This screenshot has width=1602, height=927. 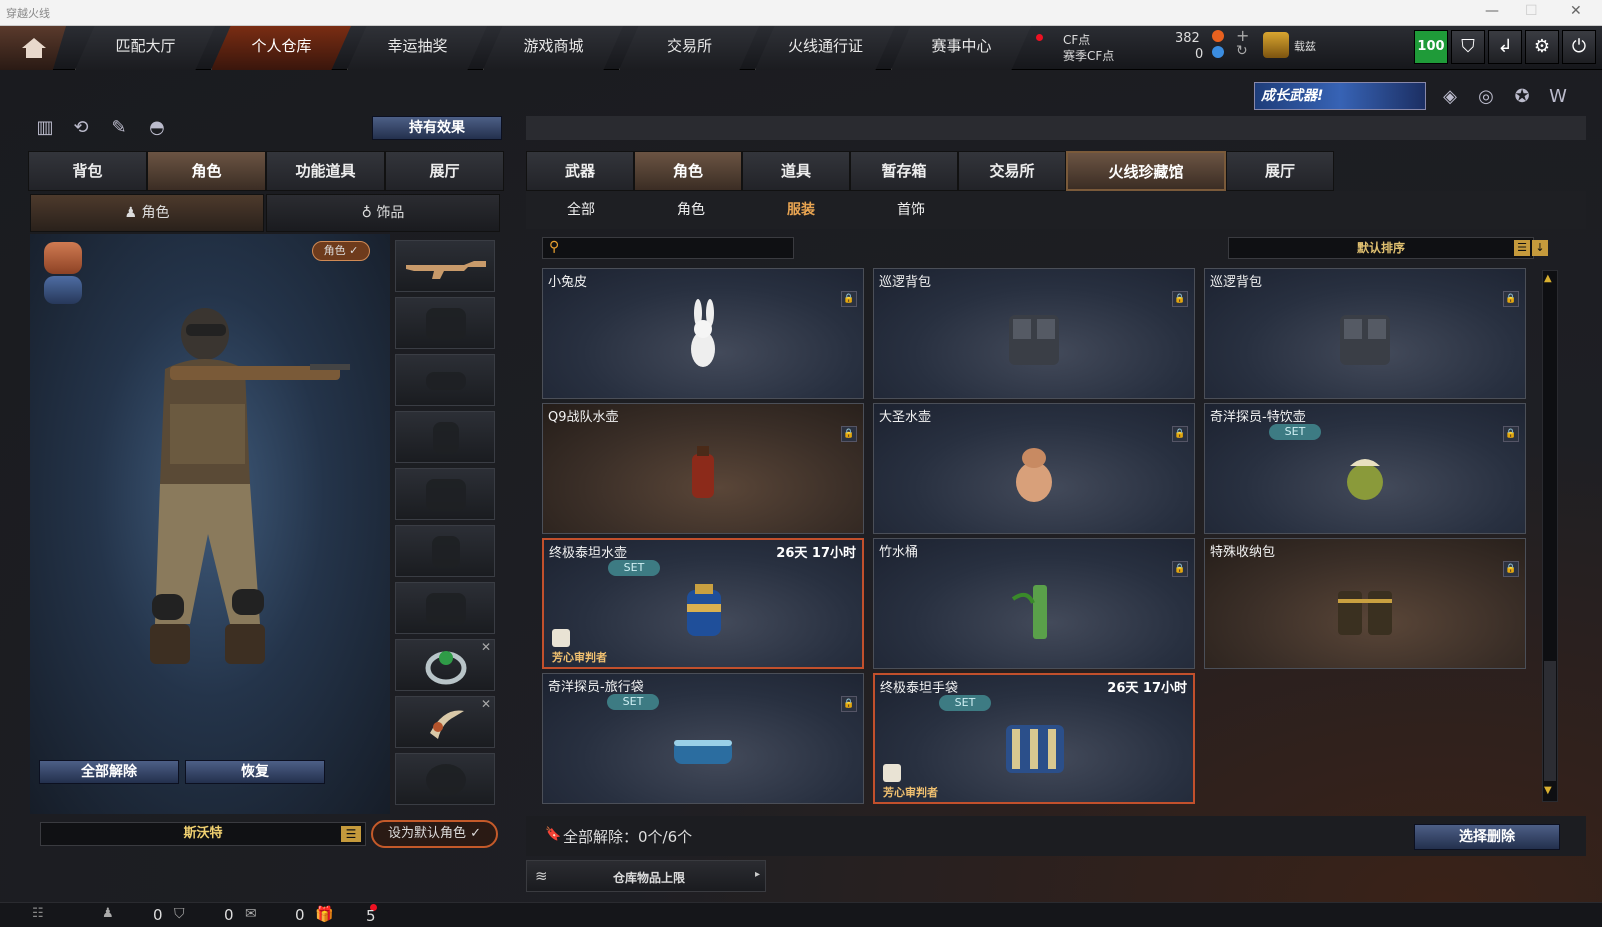 I want to click on slot-back, so click(x=445, y=494).